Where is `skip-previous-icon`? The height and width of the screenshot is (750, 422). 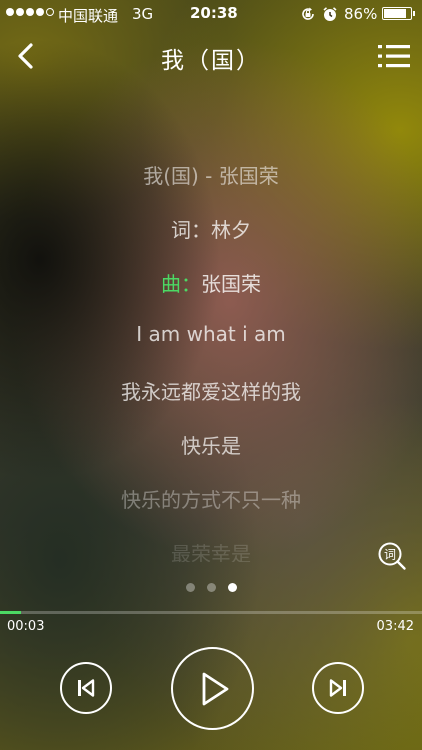
skip-previous-icon is located at coordinates (86, 688).